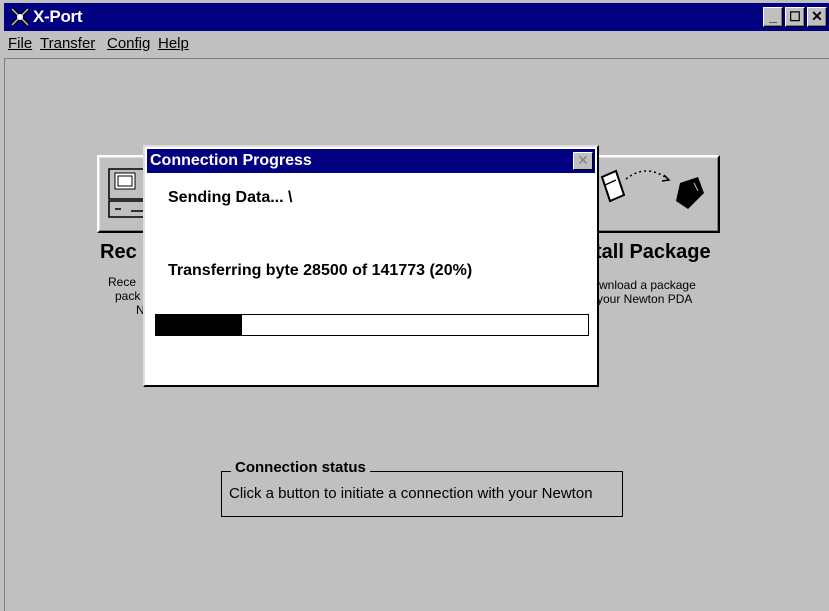  Describe the element at coordinates (231, 160) in the screenshot. I see `dialog-title: Connection Progress` at that location.